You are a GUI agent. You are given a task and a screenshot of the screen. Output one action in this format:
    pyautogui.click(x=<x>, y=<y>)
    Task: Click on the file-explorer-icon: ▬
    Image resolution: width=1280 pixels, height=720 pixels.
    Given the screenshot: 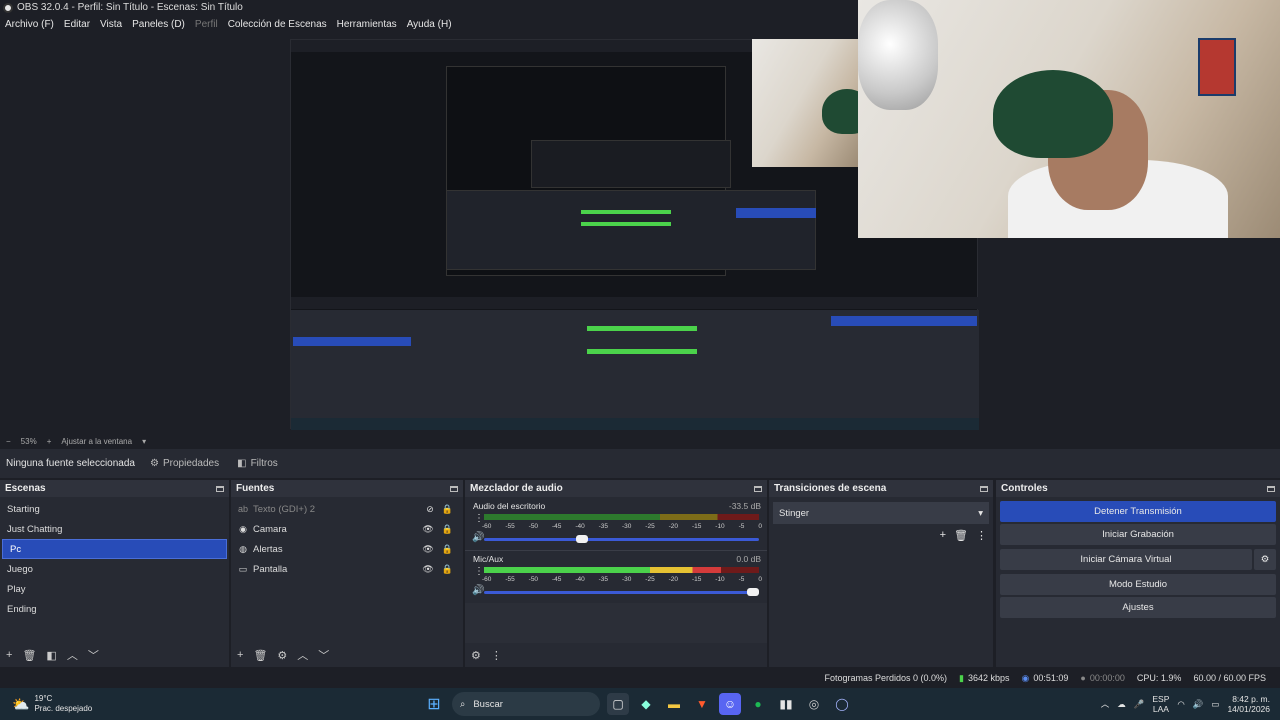 What is the action you would take?
    pyautogui.click(x=674, y=704)
    